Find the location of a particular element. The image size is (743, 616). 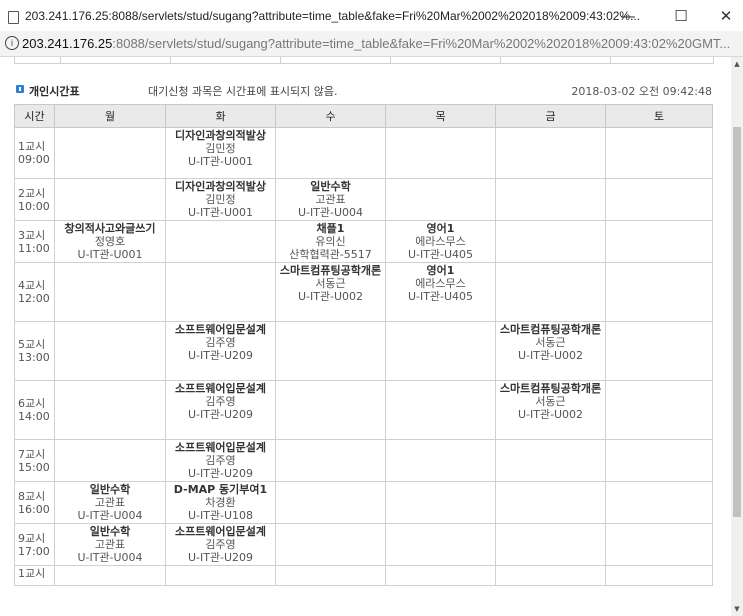

period-label: 2교시 is located at coordinates (32, 193).